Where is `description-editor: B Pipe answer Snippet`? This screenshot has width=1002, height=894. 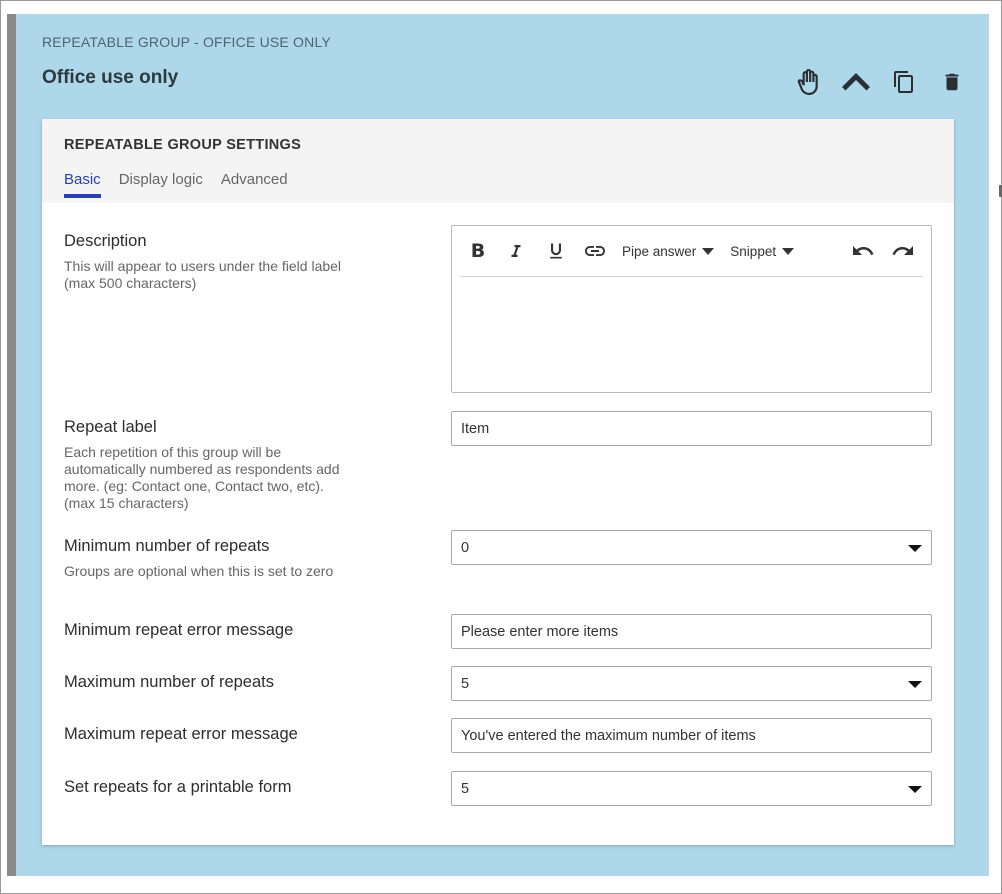
description-editor: B Pipe answer Snippet is located at coordinates (691, 309).